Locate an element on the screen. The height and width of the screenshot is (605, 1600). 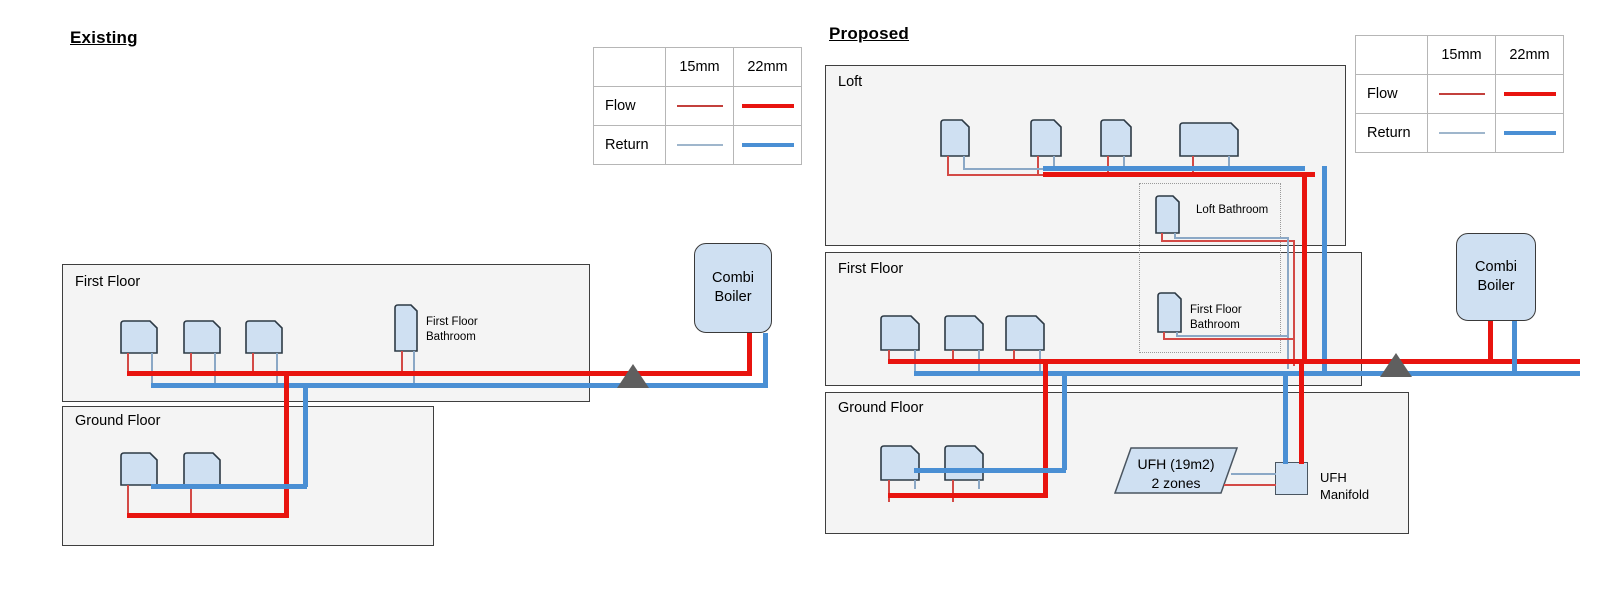
combi-boiler-proposed: Combi Boiler is located at coordinates (1496, 277).